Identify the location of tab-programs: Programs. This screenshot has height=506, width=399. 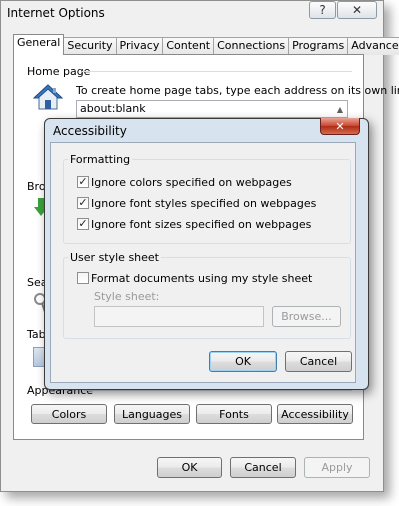
(318, 46).